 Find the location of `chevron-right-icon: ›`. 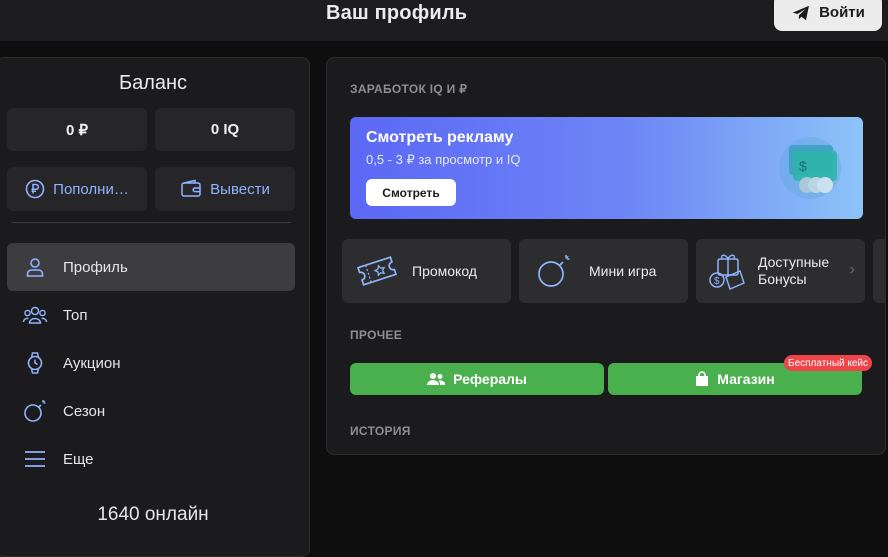

chevron-right-icon: › is located at coordinates (852, 269).